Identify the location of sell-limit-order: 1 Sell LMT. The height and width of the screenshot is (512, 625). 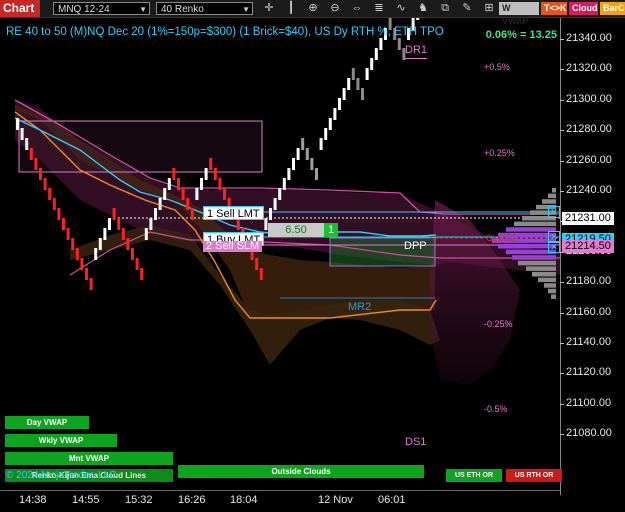
(233, 213).